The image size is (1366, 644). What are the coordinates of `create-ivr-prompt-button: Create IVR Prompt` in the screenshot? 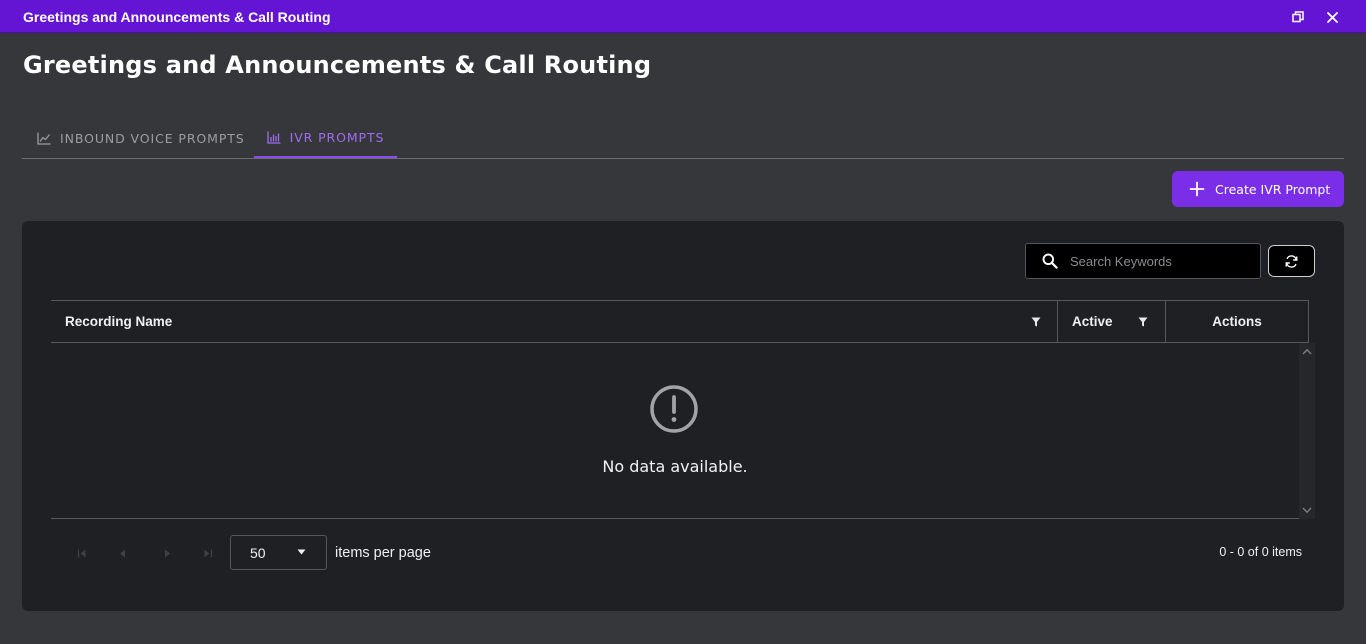 It's located at (1258, 189).